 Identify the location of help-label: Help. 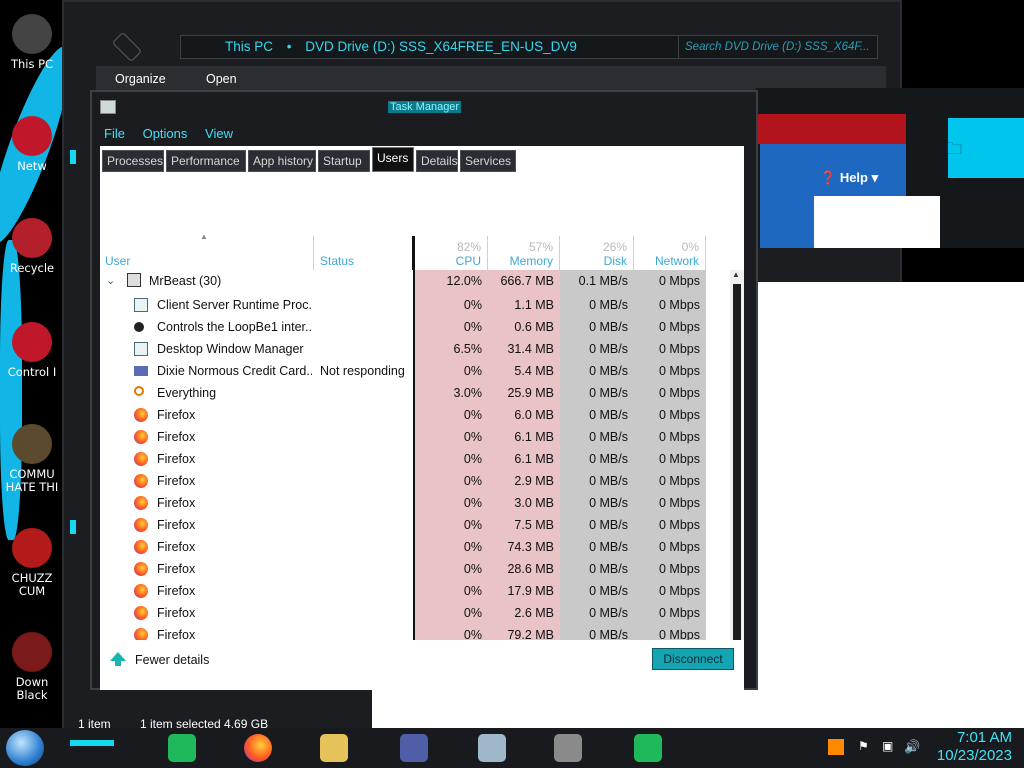
(853, 177).